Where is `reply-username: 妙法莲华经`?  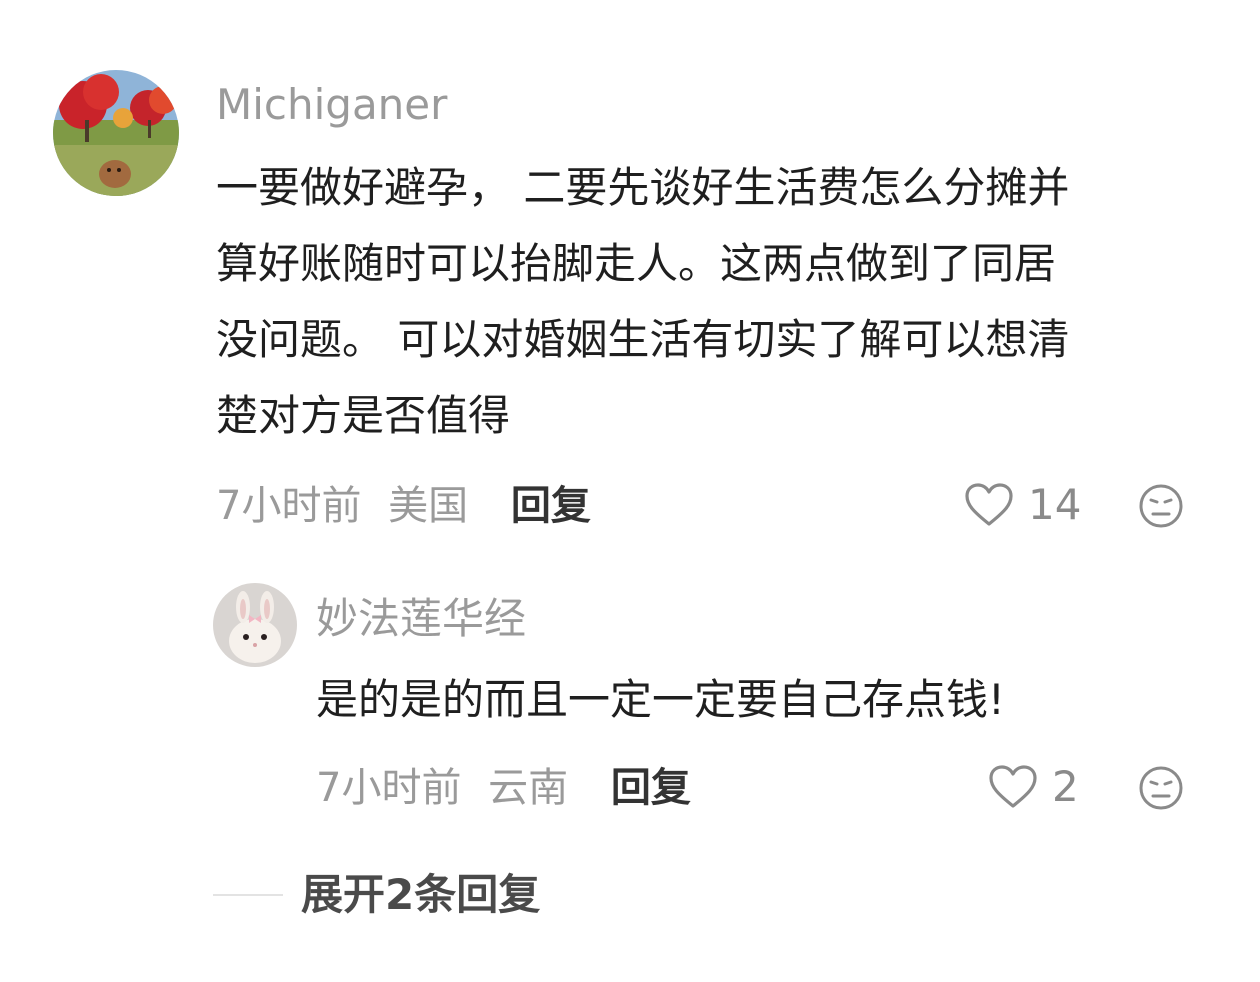
reply-username: 妙法莲华经 is located at coordinates (421, 619).